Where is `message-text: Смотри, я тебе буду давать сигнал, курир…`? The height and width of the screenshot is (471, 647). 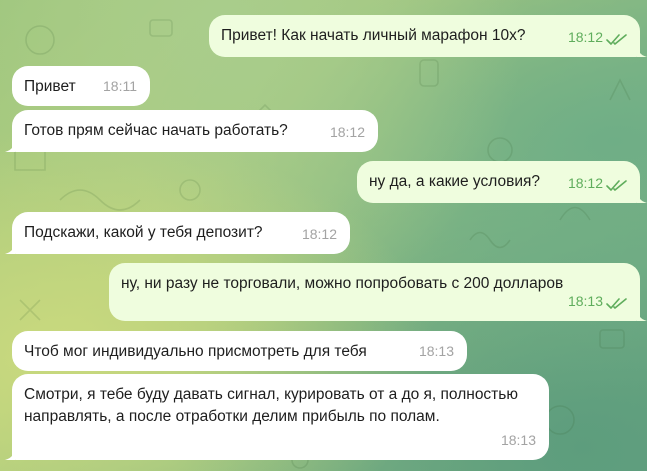
message-text: Смотри, я тебе буду давать сигнал, курир… is located at coordinates (271, 405).